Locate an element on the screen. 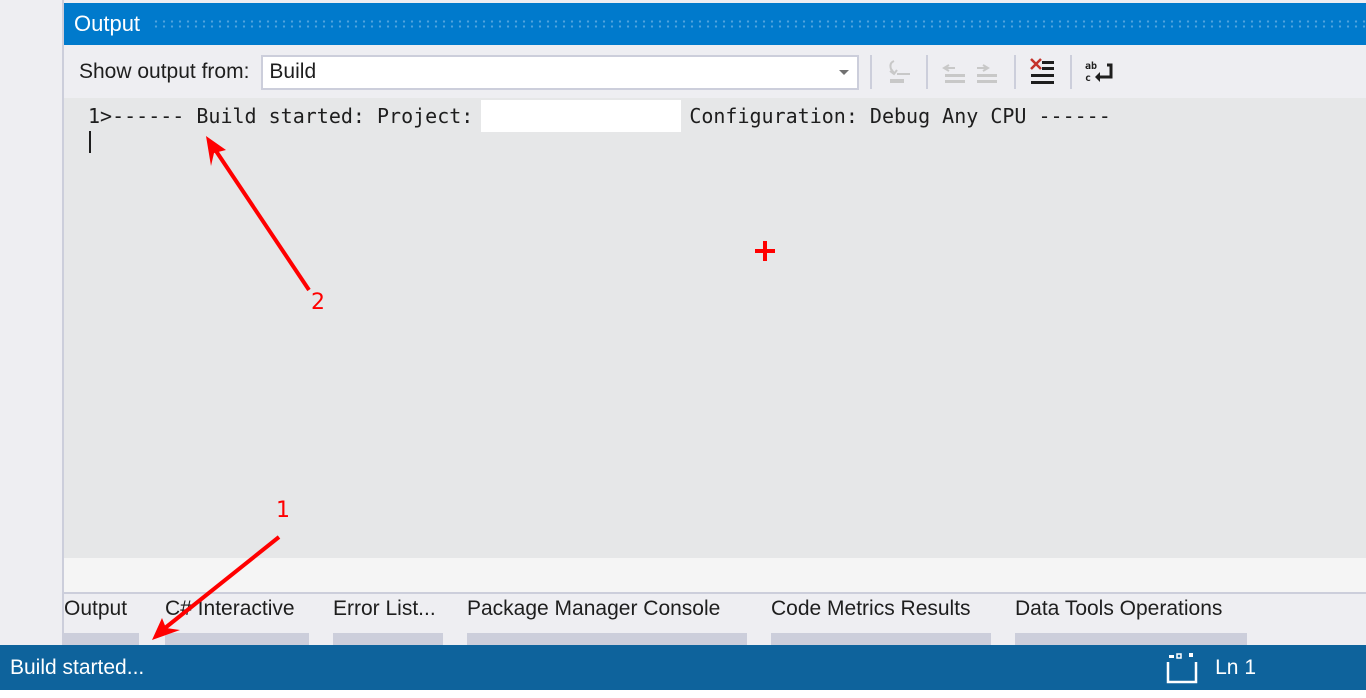 Image resolution: width=1366 pixels, height=698 pixels. tab-code-metrics-results: Code Metrics Results is located at coordinates (881, 620).